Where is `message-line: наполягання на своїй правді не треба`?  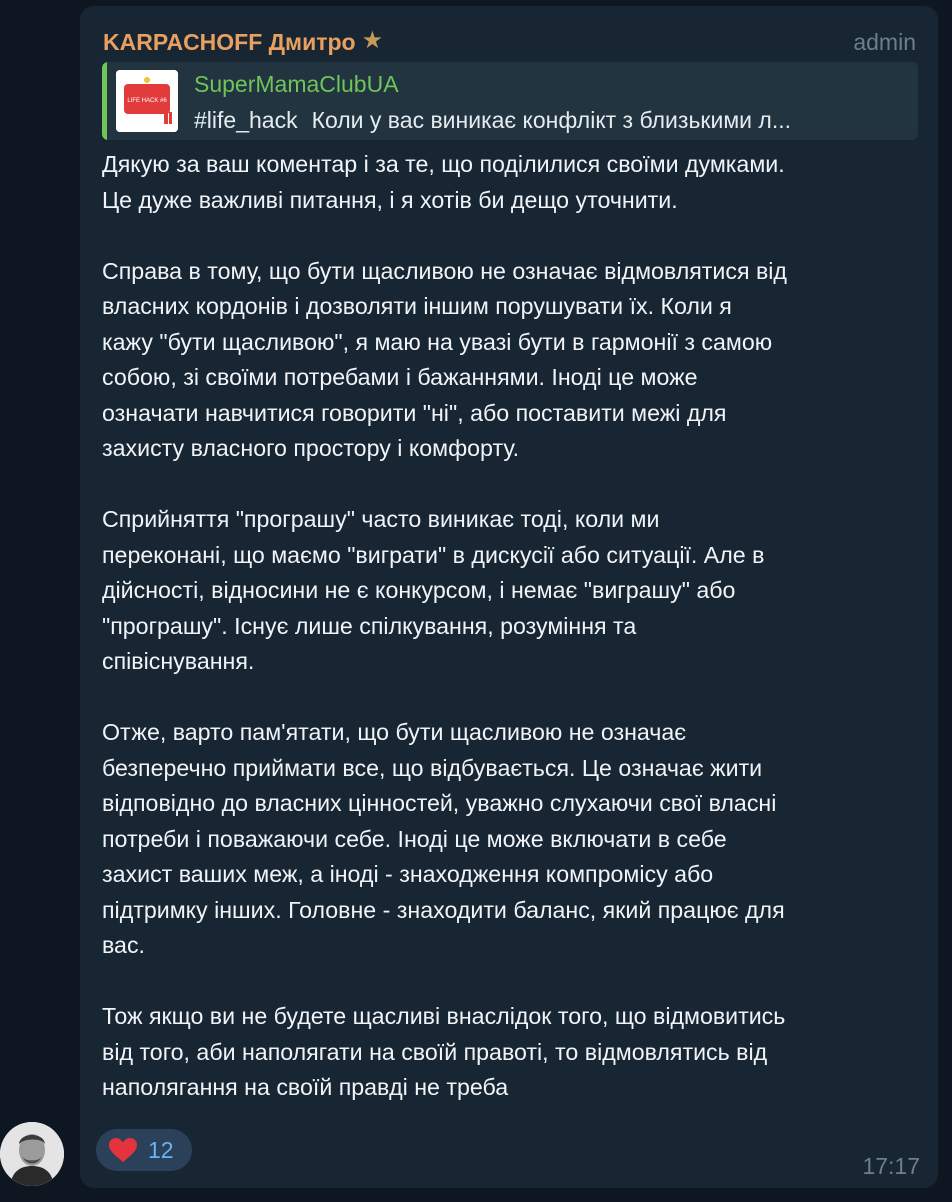 message-line: наполягання на своїй правді не треба is located at coordinates (305, 1087).